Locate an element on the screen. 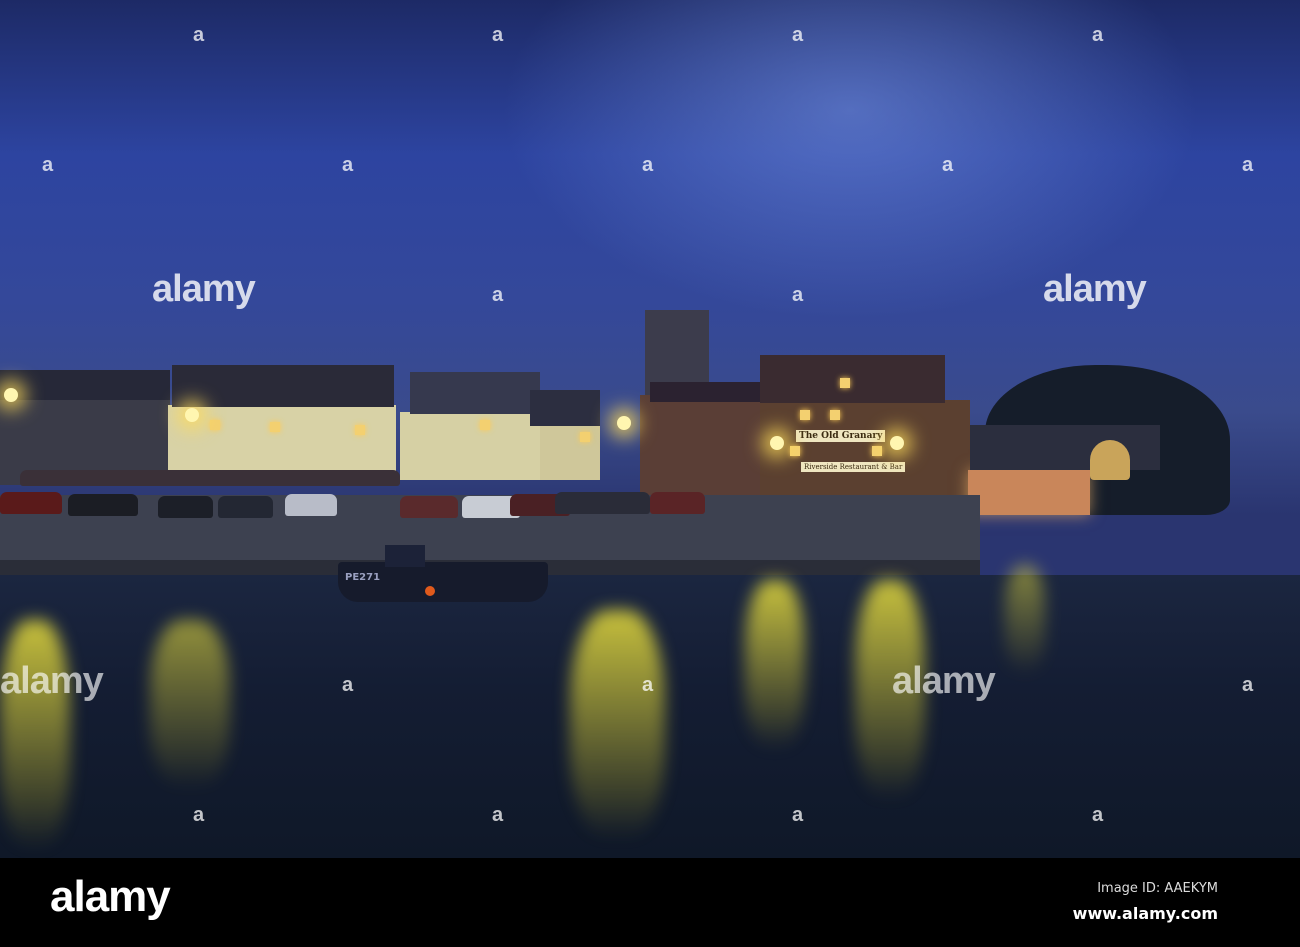 The image size is (1300, 947). footer-bar is located at coordinates (650, 902).